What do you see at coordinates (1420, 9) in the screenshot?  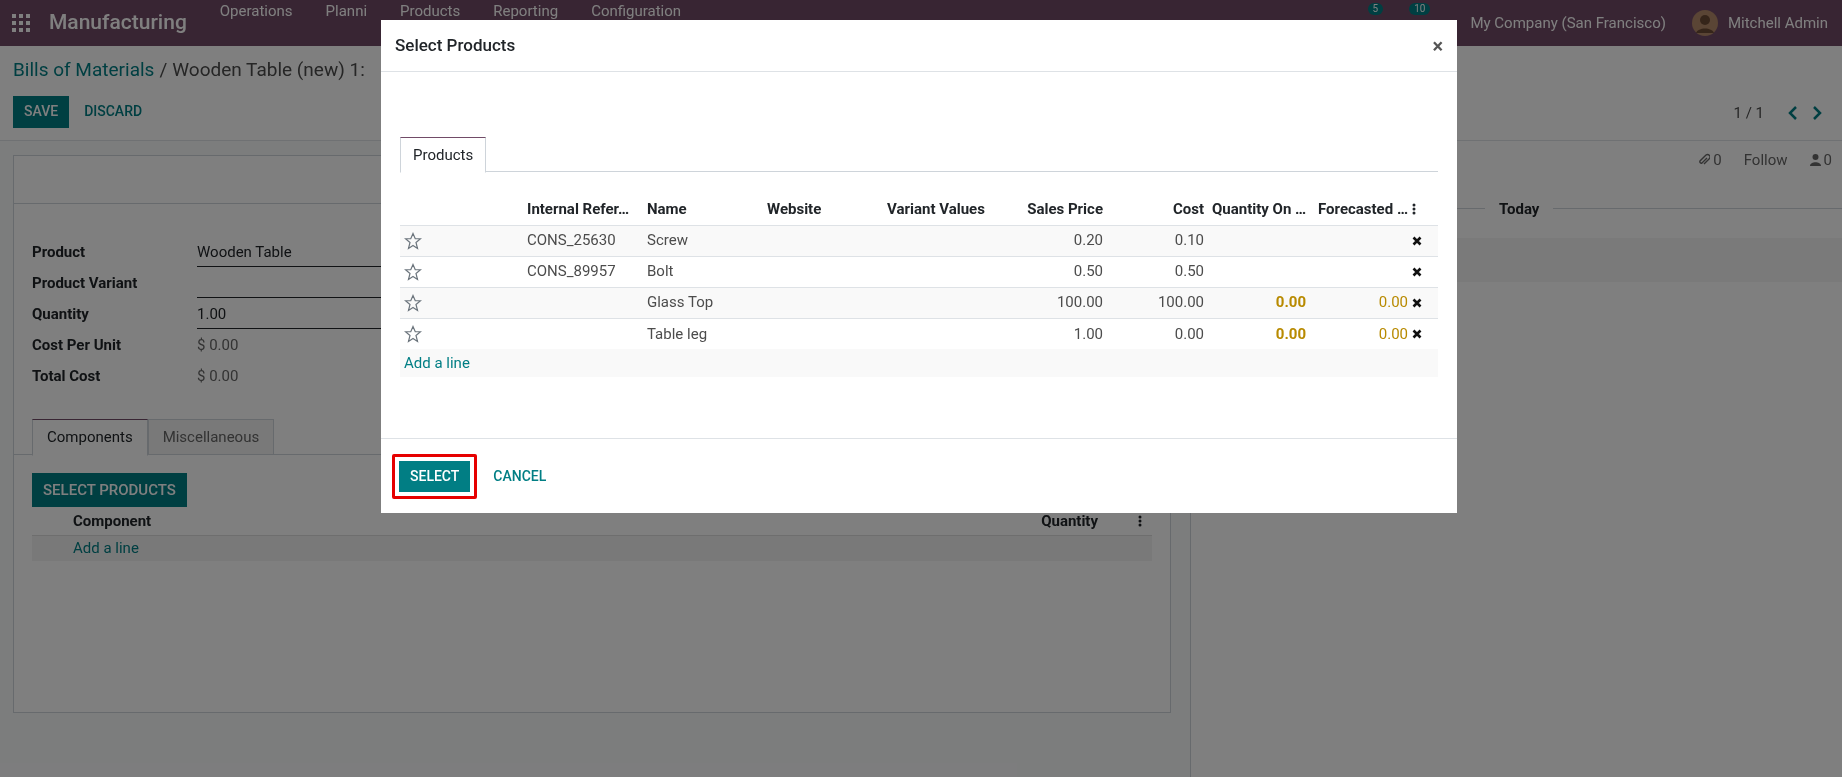 I see `count-badge: 10` at bounding box center [1420, 9].